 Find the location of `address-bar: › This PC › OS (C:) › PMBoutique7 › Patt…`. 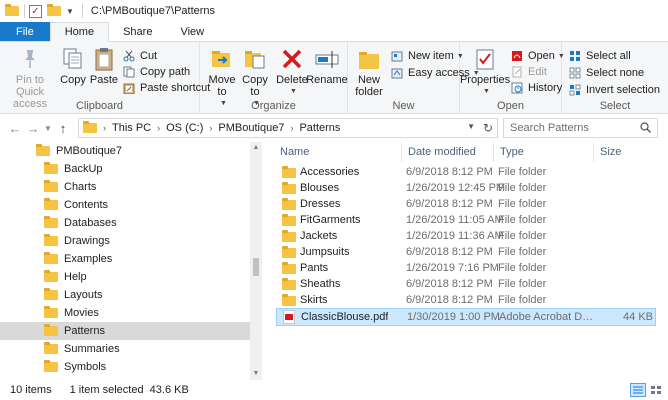

address-bar: › This PC › OS (C:) › PMBoutique7 › Patt… is located at coordinates (288, 128).